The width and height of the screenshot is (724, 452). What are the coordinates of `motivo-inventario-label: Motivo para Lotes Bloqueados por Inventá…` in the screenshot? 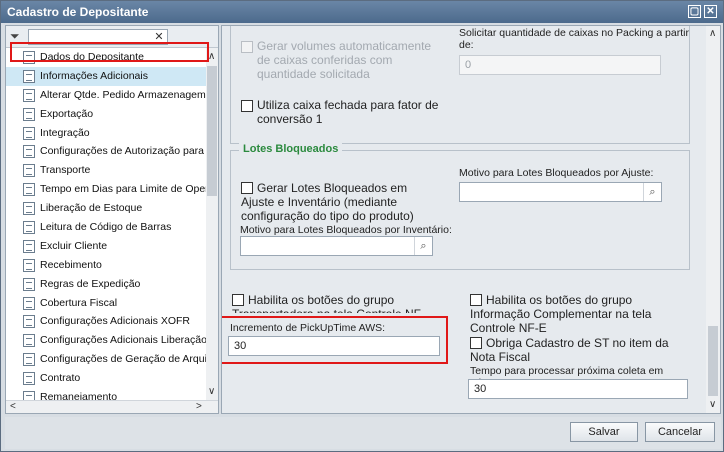 It's located at (346, 230).